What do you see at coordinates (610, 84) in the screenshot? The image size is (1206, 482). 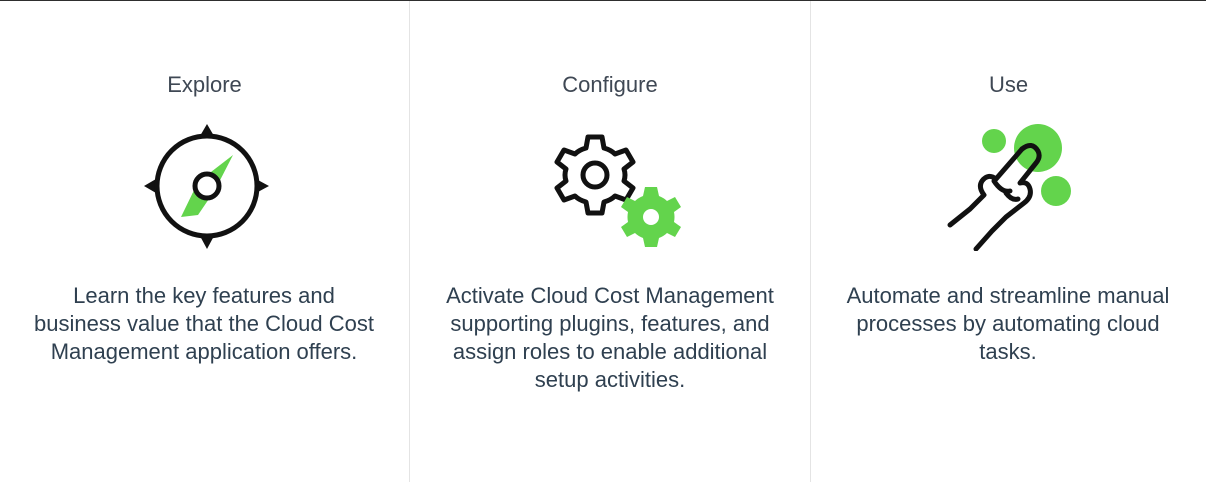 I see `card-title: Configure` at bounding box center [610, 84].